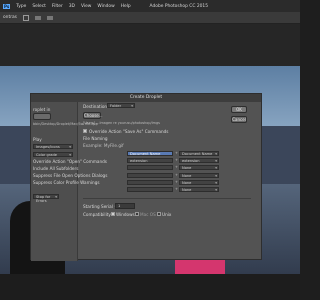 The image size is (320, 300). I want to click on naming-field-left: Document Name, so click(150, 153).